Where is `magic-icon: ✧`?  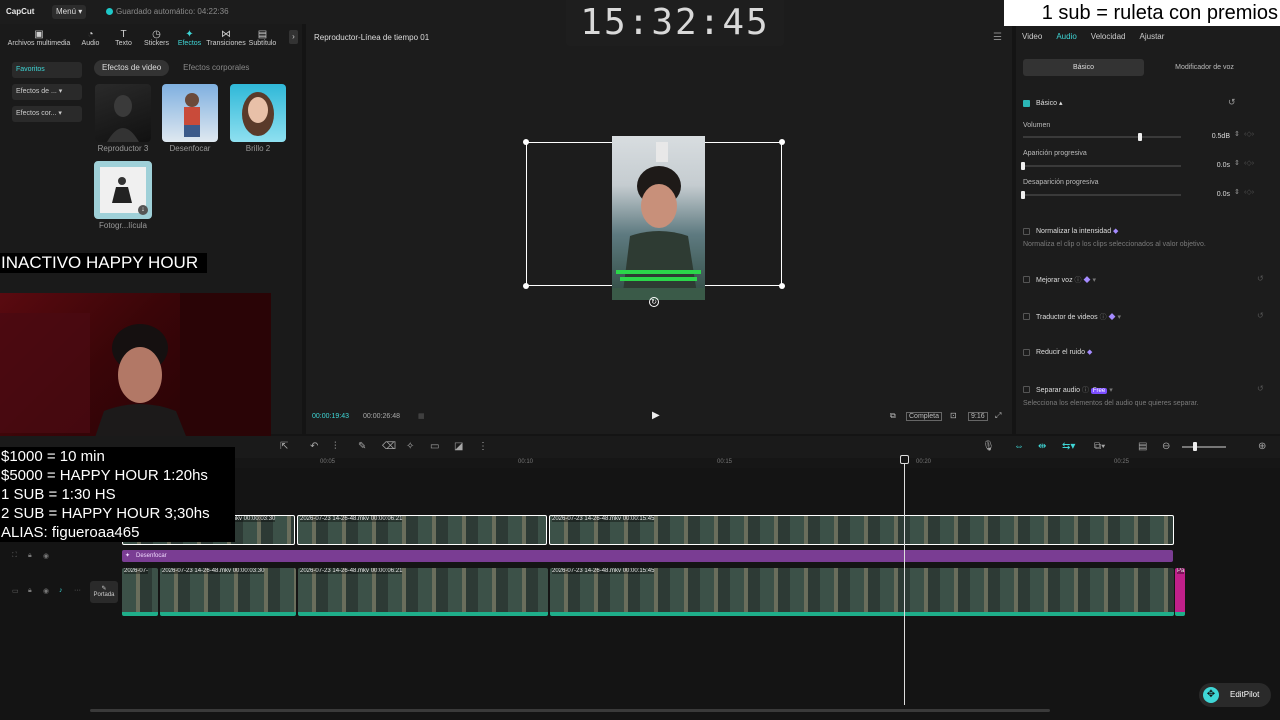 magic-icon: ✧ is located at coordinates (410, 446).